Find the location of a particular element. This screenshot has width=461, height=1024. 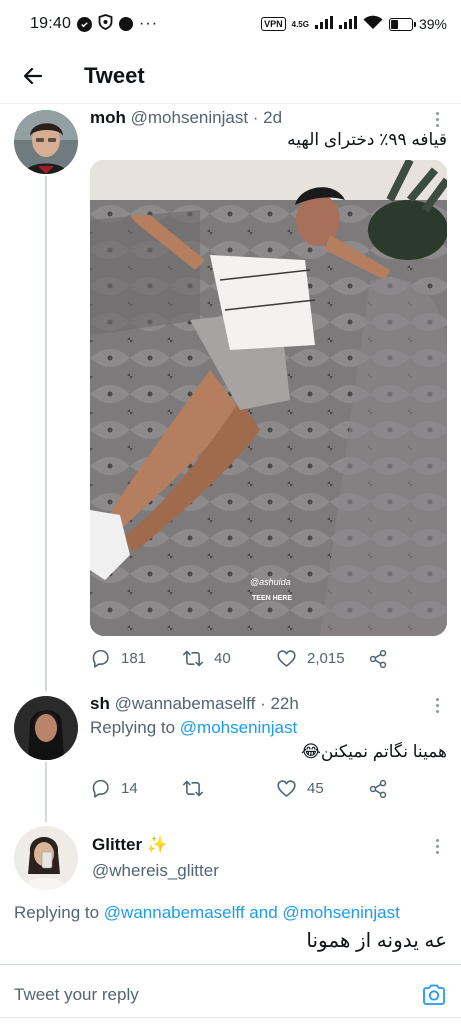

tweet-header: sh @wannabemaselff · 22h is located at coordinates (194, 704).